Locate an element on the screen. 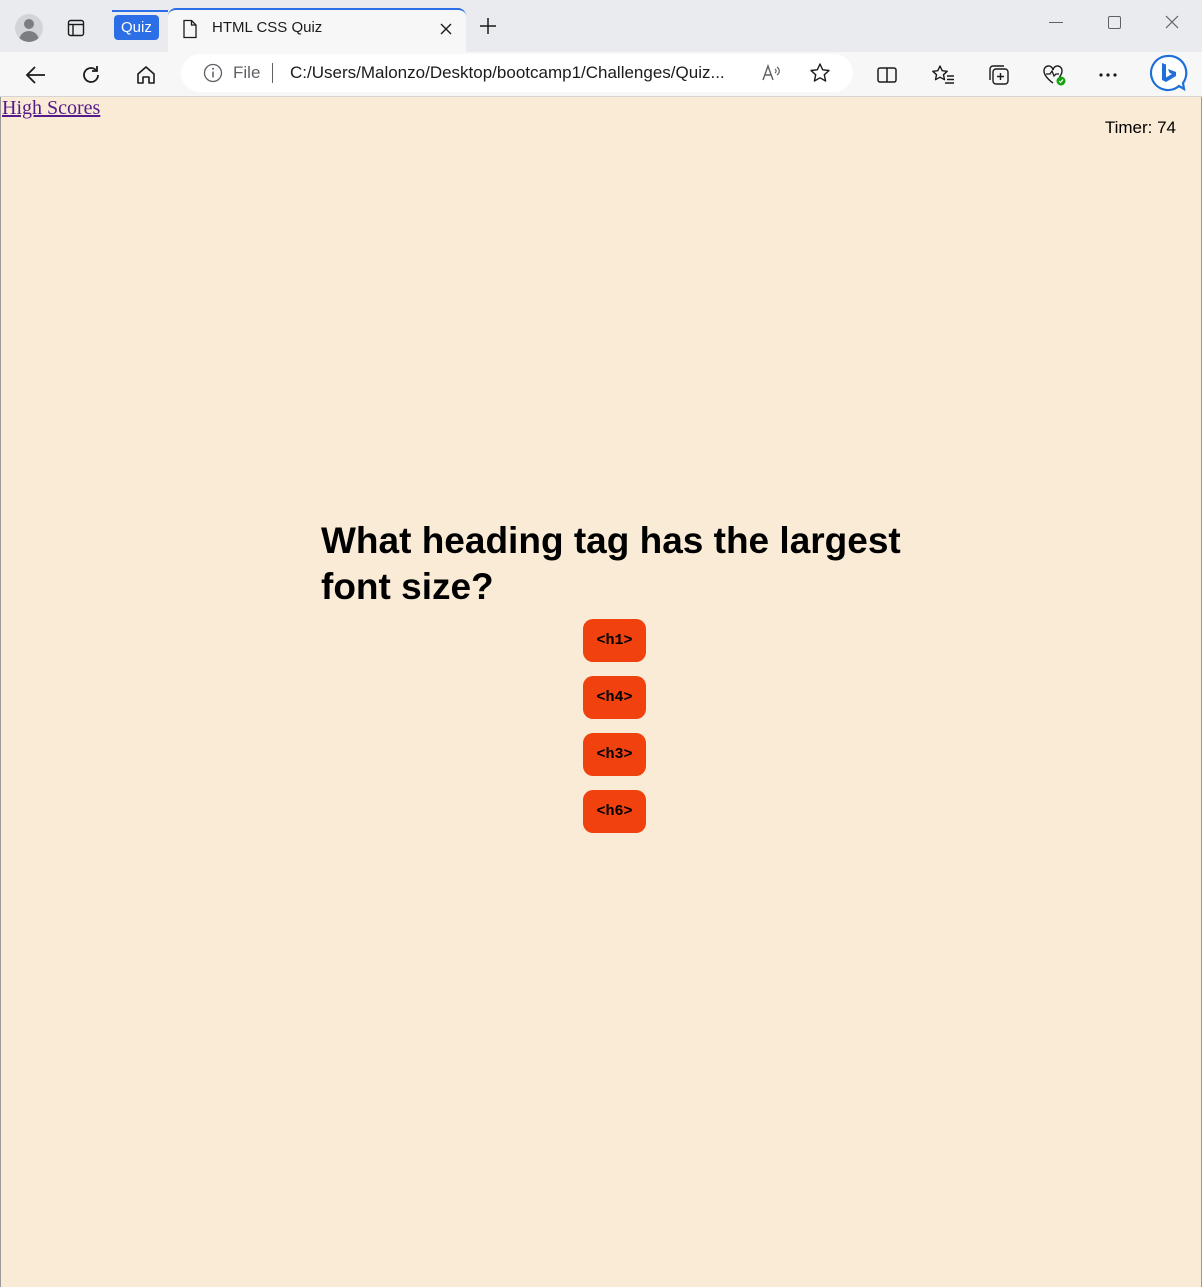  answer-list: <h1> <h4> <h3> <h6> is located at coordinates (615, 726).